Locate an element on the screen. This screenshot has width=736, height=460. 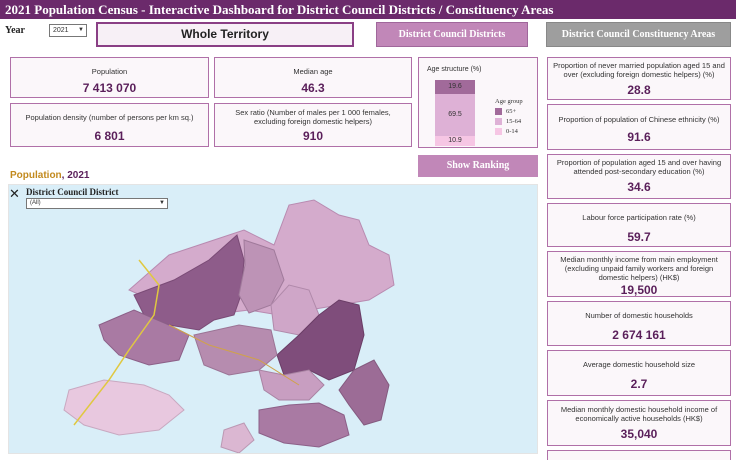
stat-value: 2.7 is located at coordinates (639, 384).